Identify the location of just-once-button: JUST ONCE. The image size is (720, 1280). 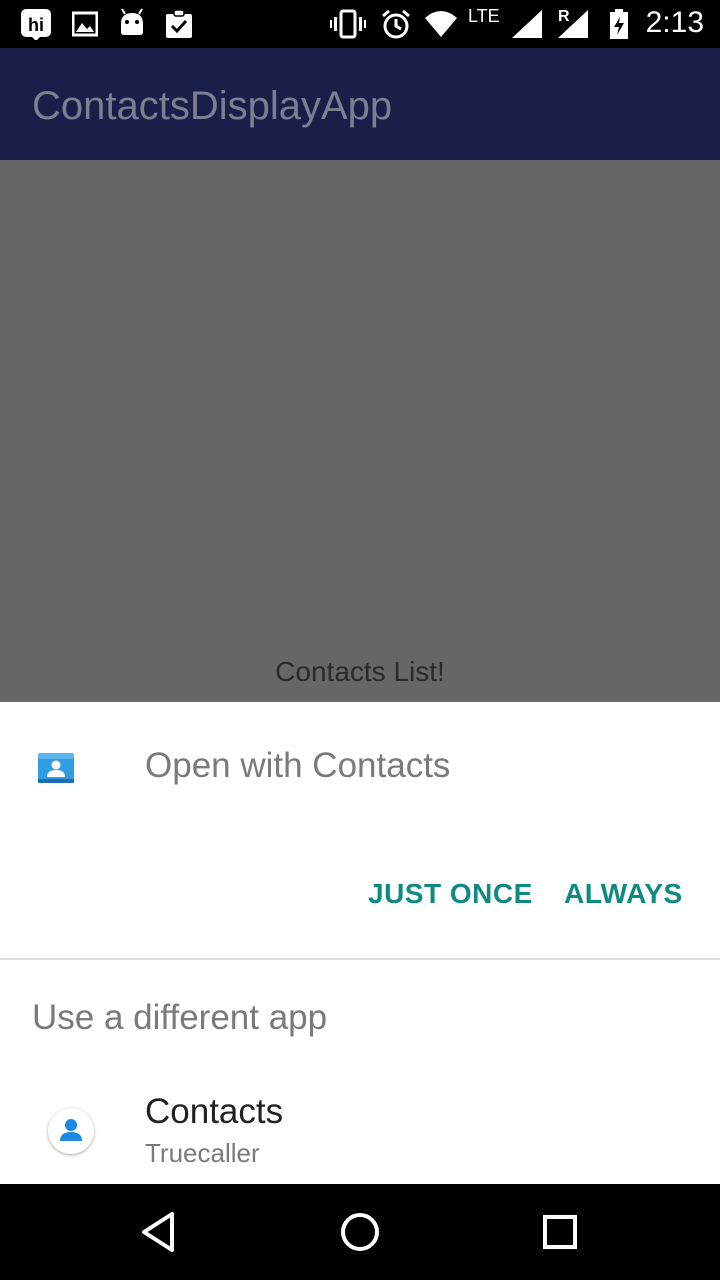
(450, 894).